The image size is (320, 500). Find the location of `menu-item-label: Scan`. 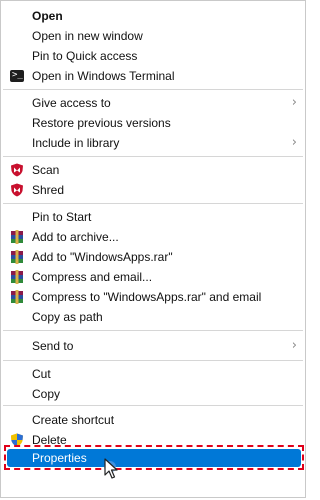

menu-item-label: Scan is located at coordinates (46, 170).